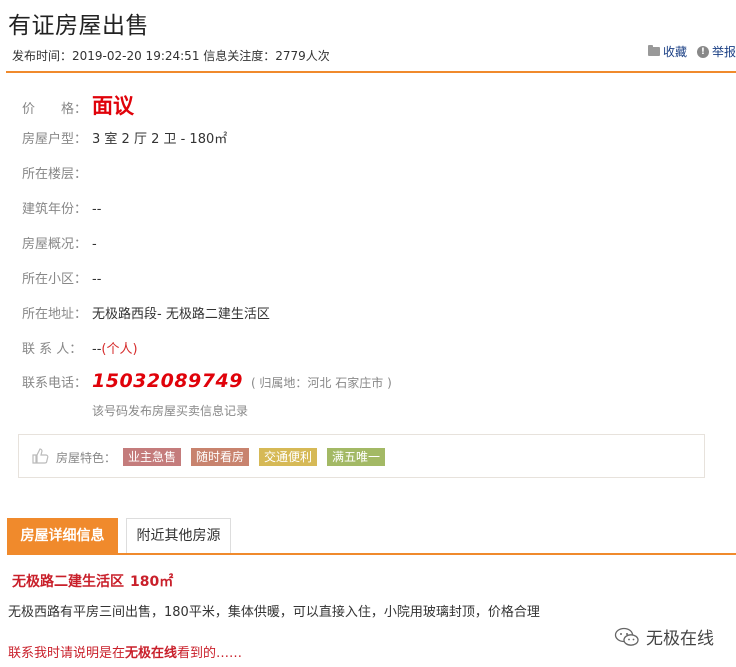  I want to click on detail-heading: 无极路二建生活区 180㎡, so click(92, 581).